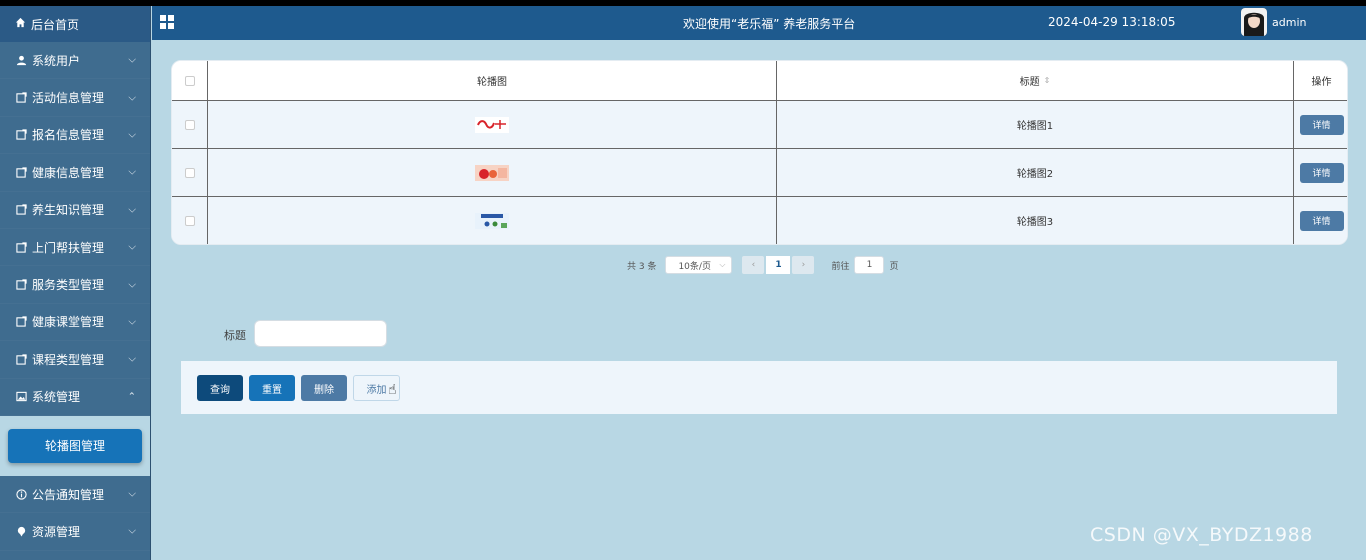 This screenshot has height=560, width=1366. What do you see at coordinates (1047, 80) in the screenshot?
I see `sort-icon: ⇕` at bounding box center [1047, 80].